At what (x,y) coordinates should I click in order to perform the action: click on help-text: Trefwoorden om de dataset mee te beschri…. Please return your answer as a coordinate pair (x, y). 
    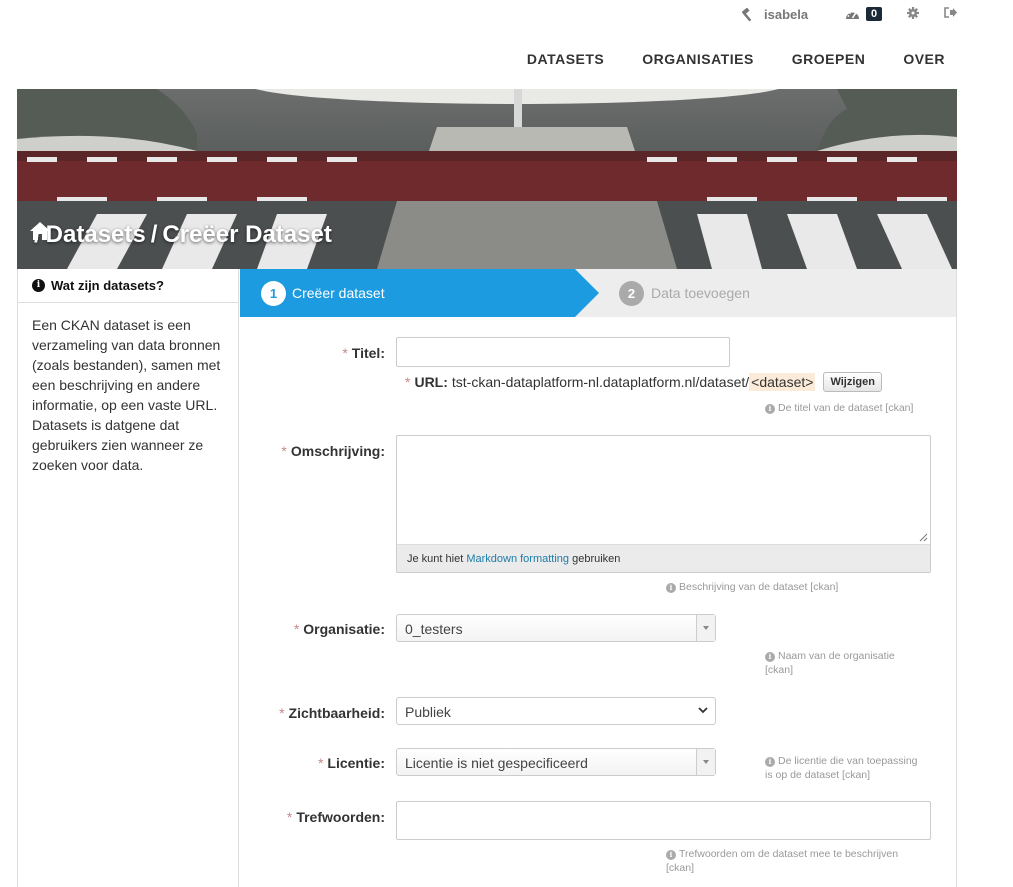
    Looking at the image, I should click on (789, 854).